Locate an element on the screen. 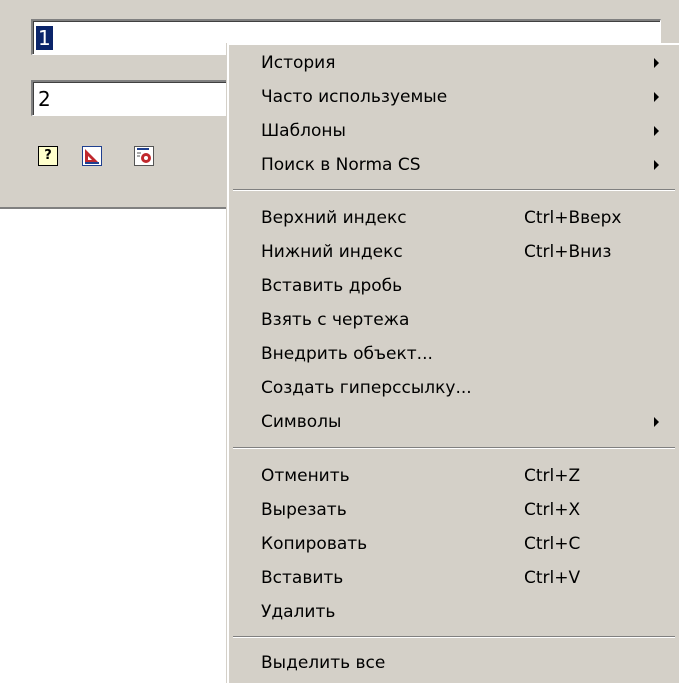 The height and width of the screenshot is (683, 679). menu-item-label: Отменить is located at coordinates (305, 476).